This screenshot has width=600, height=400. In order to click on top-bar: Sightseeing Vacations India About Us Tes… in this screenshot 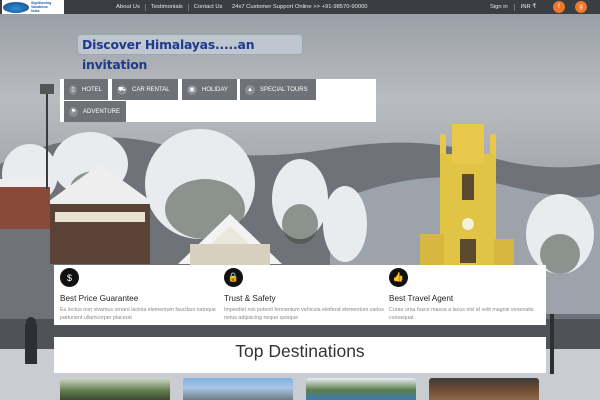, I will do `click(300, 7)`.